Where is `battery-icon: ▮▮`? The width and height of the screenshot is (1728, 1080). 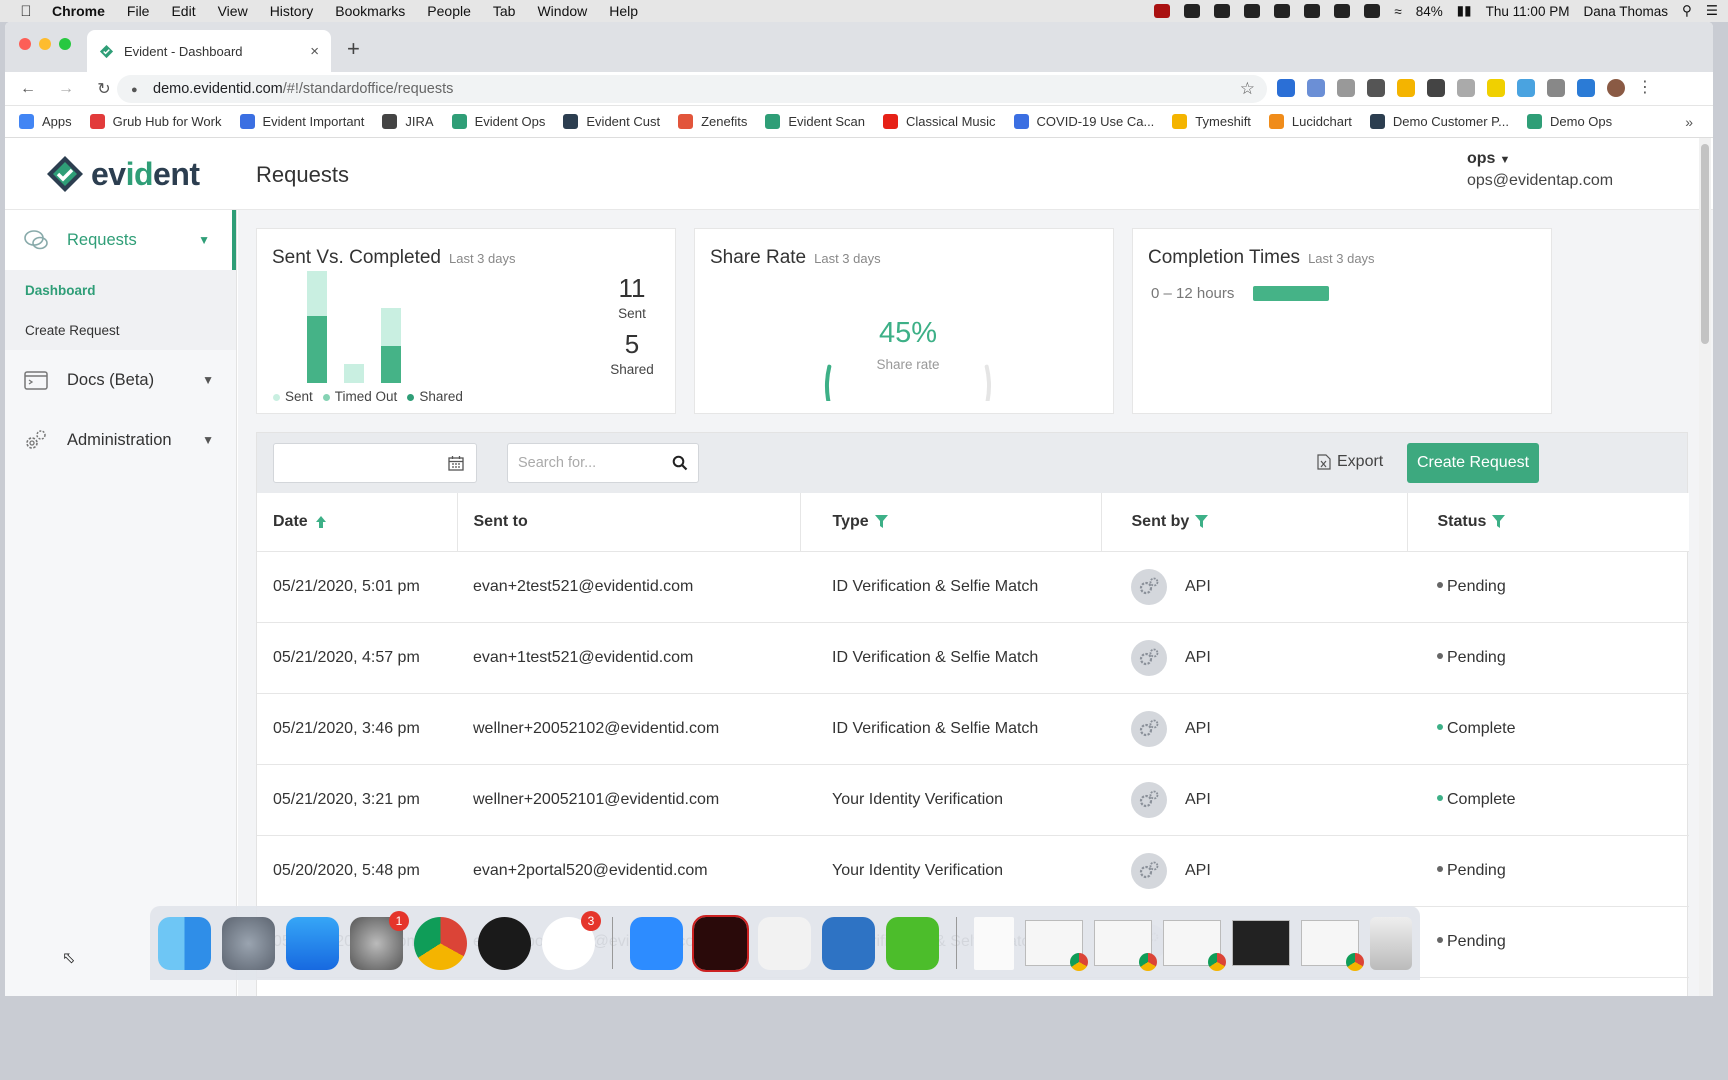 battery-icon: ▮▮ is located at coordinates (1464, 11).